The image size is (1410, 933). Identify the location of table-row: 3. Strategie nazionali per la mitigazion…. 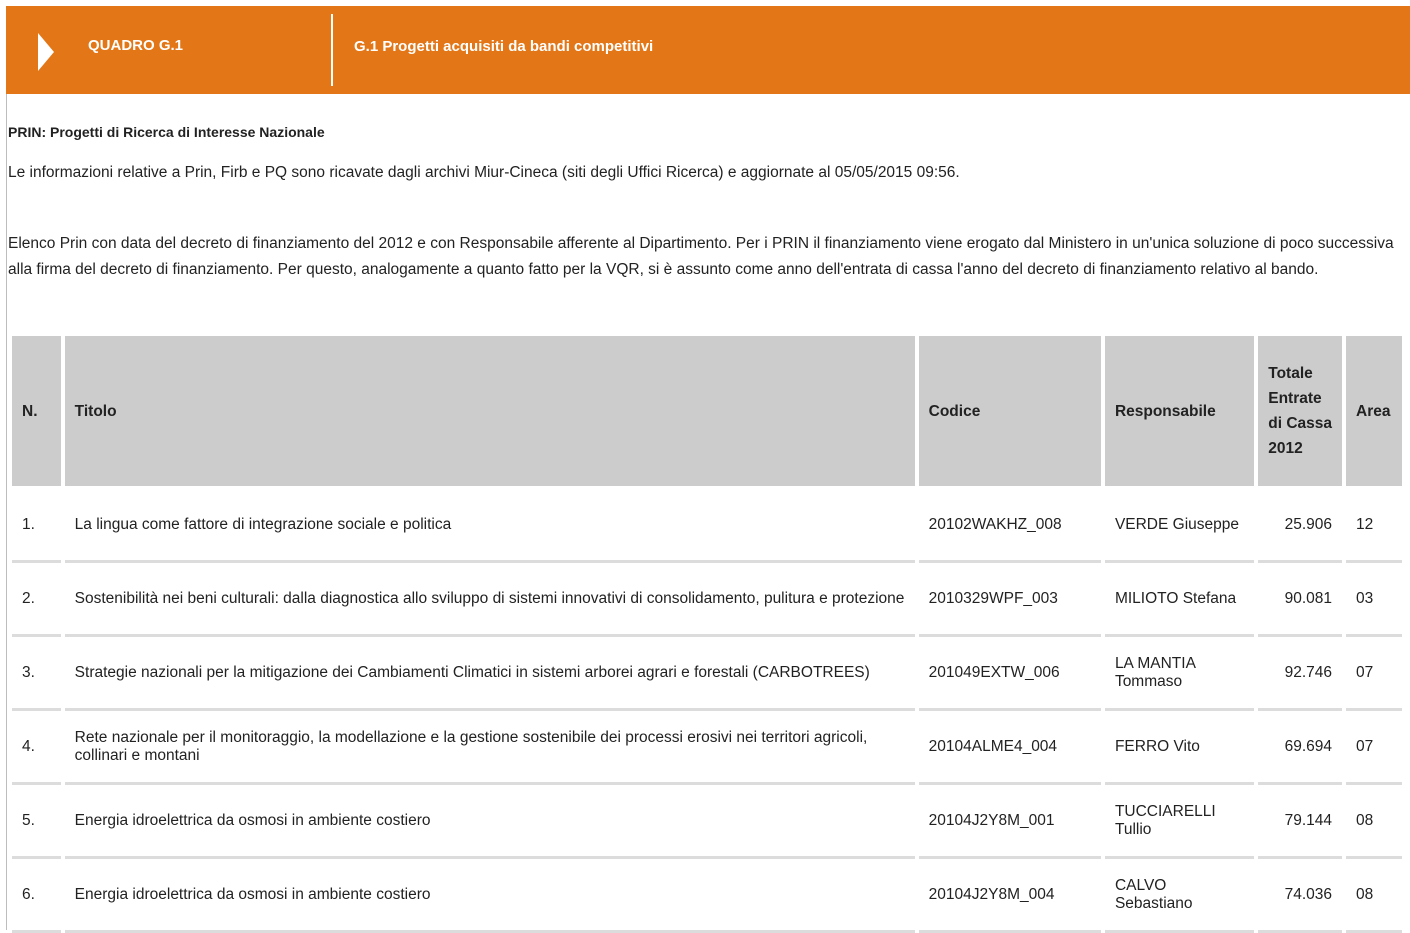
(707, 674).